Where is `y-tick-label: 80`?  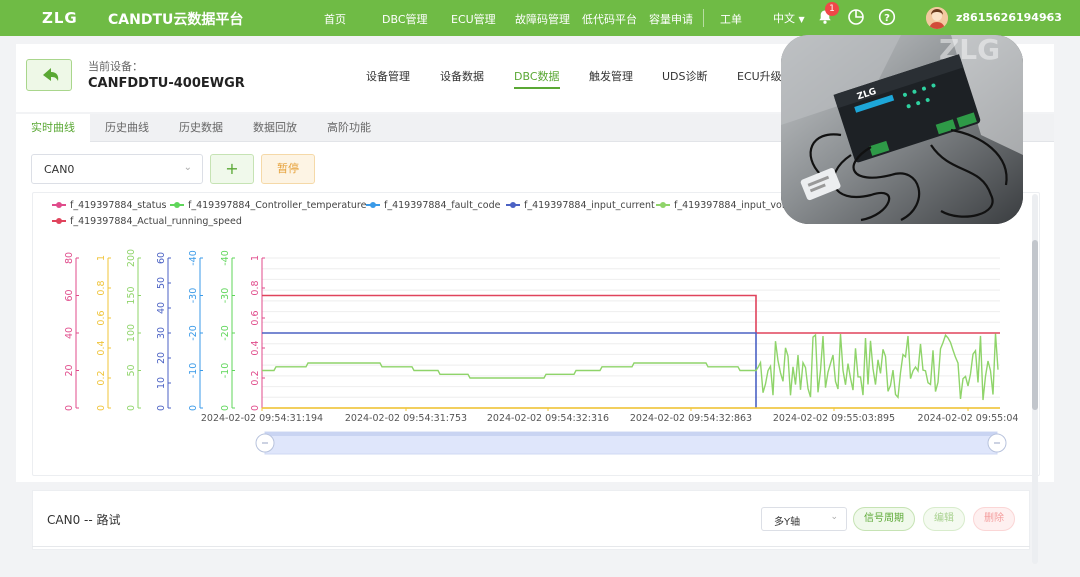
y-tick-label: 80 is located at coordinates (69, 258).